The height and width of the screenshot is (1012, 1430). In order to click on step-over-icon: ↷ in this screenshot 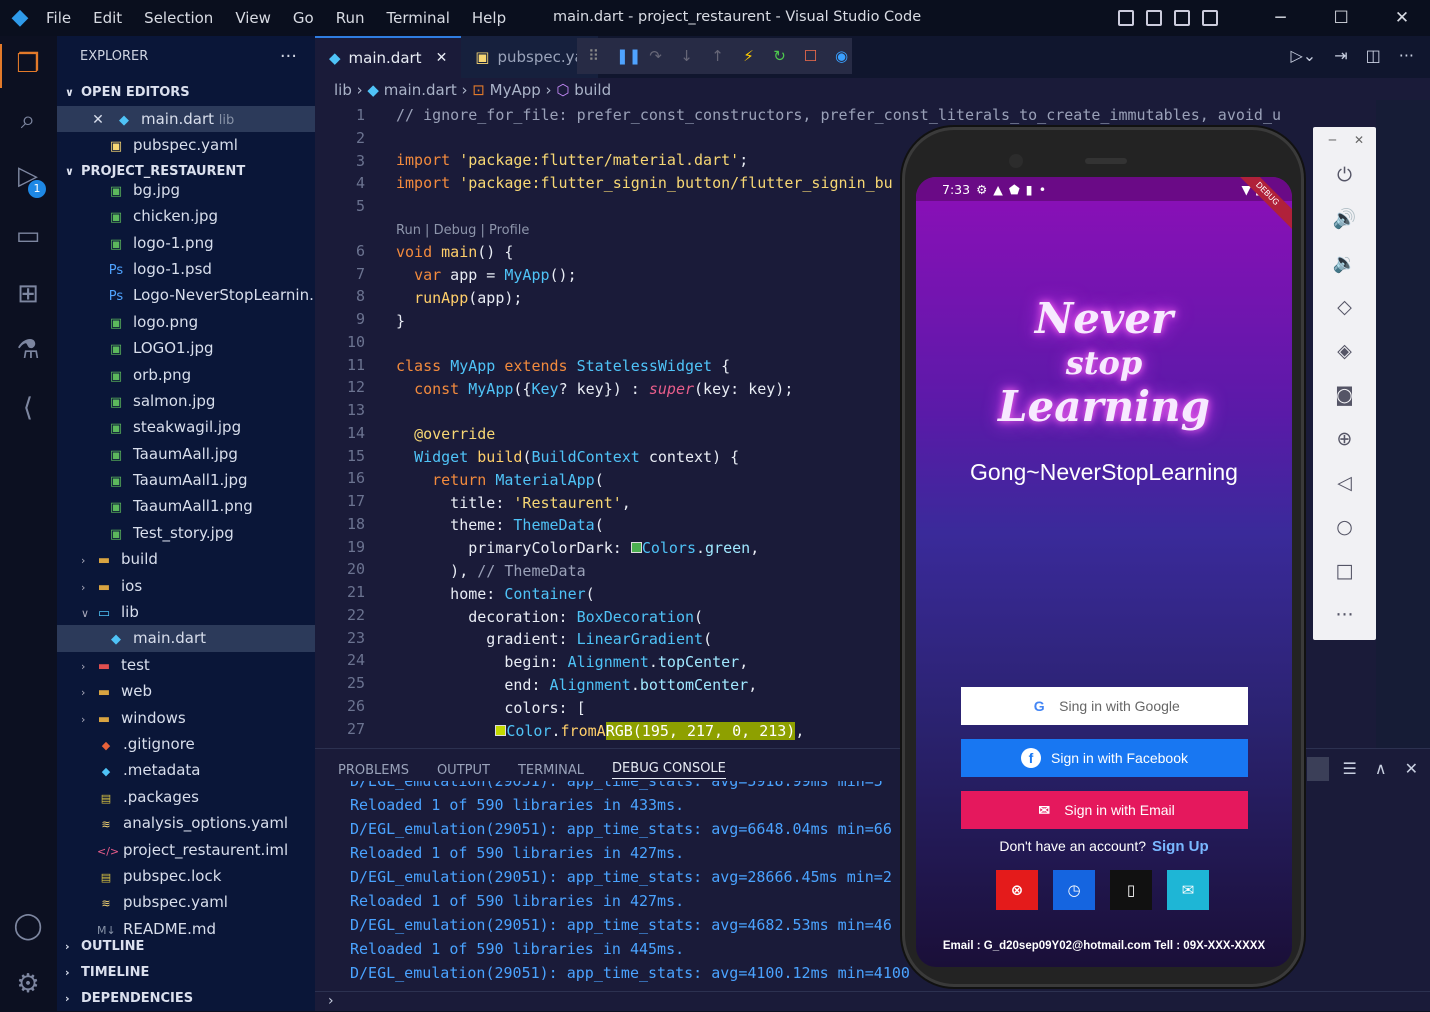, I will do `click(655, 56)`.